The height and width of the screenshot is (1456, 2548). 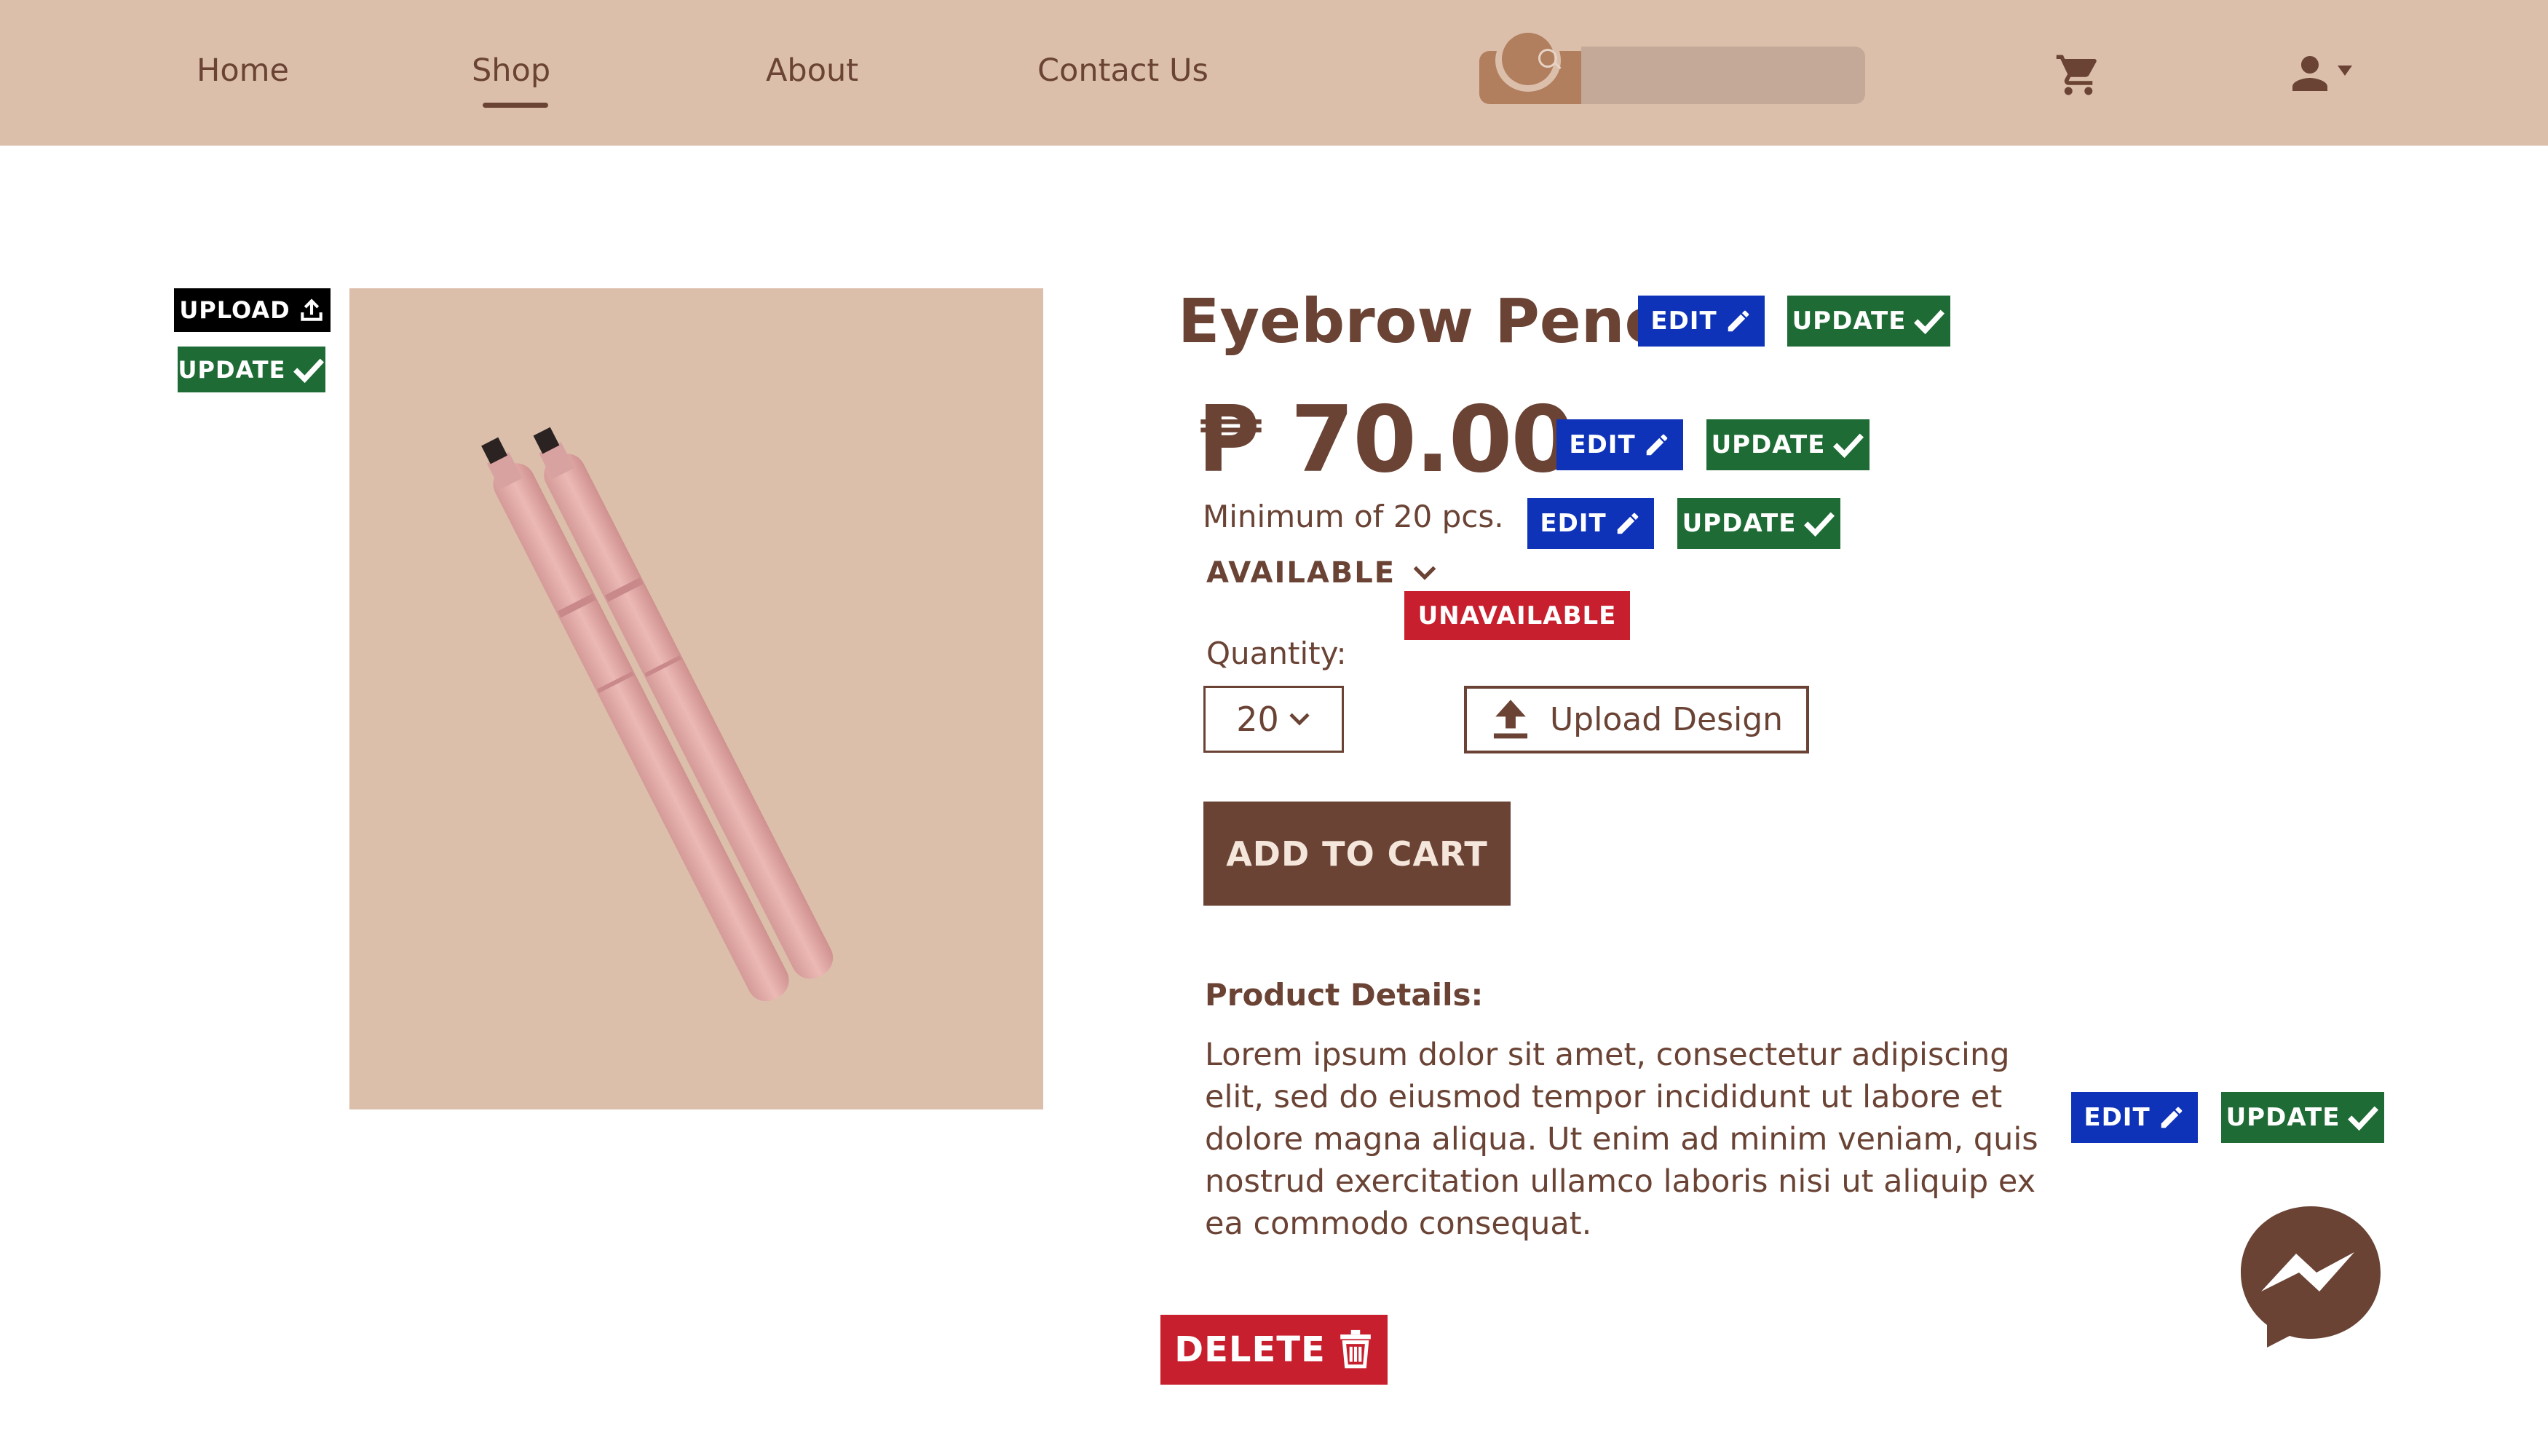 What do you see at coordinates (1723, 75) in the screenshot?
I see `search-input` at bounding box center [1723, 75].